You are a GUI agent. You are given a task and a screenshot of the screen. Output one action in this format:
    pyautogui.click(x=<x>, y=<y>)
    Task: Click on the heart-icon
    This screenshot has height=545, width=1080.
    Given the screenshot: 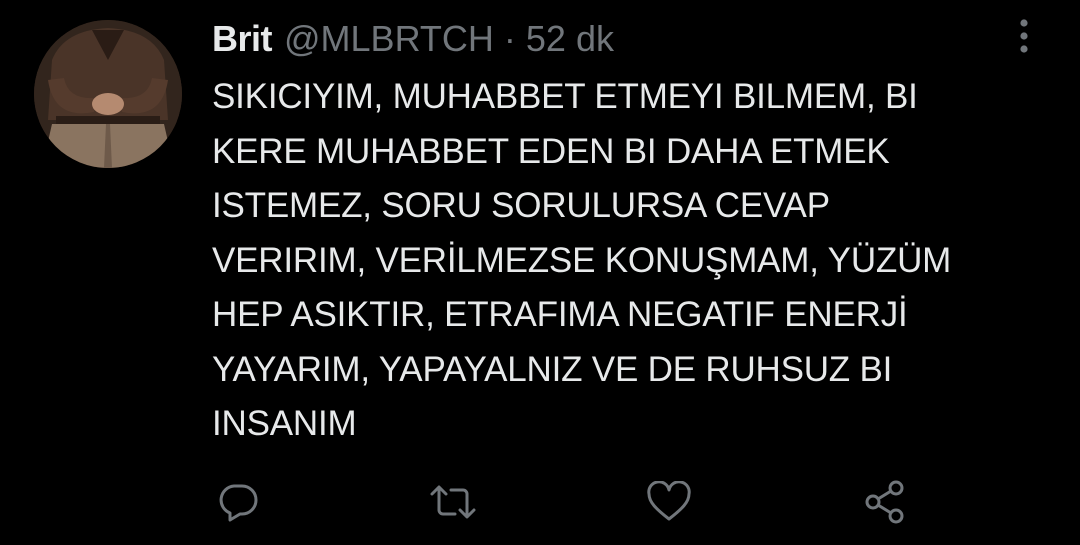 What is the action you would take?
    pyautogui.click(x=669, y=501)
    